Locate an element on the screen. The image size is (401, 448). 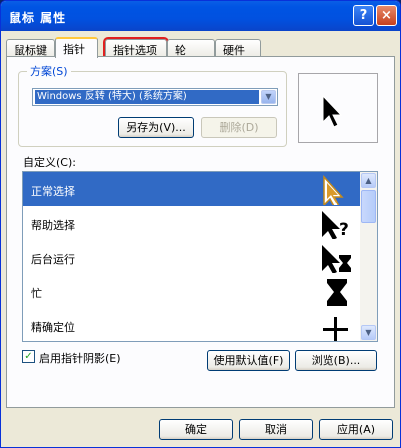
shadow-checkbox-label: 启用指针阴影(E) is located at coordinates (80, 358).